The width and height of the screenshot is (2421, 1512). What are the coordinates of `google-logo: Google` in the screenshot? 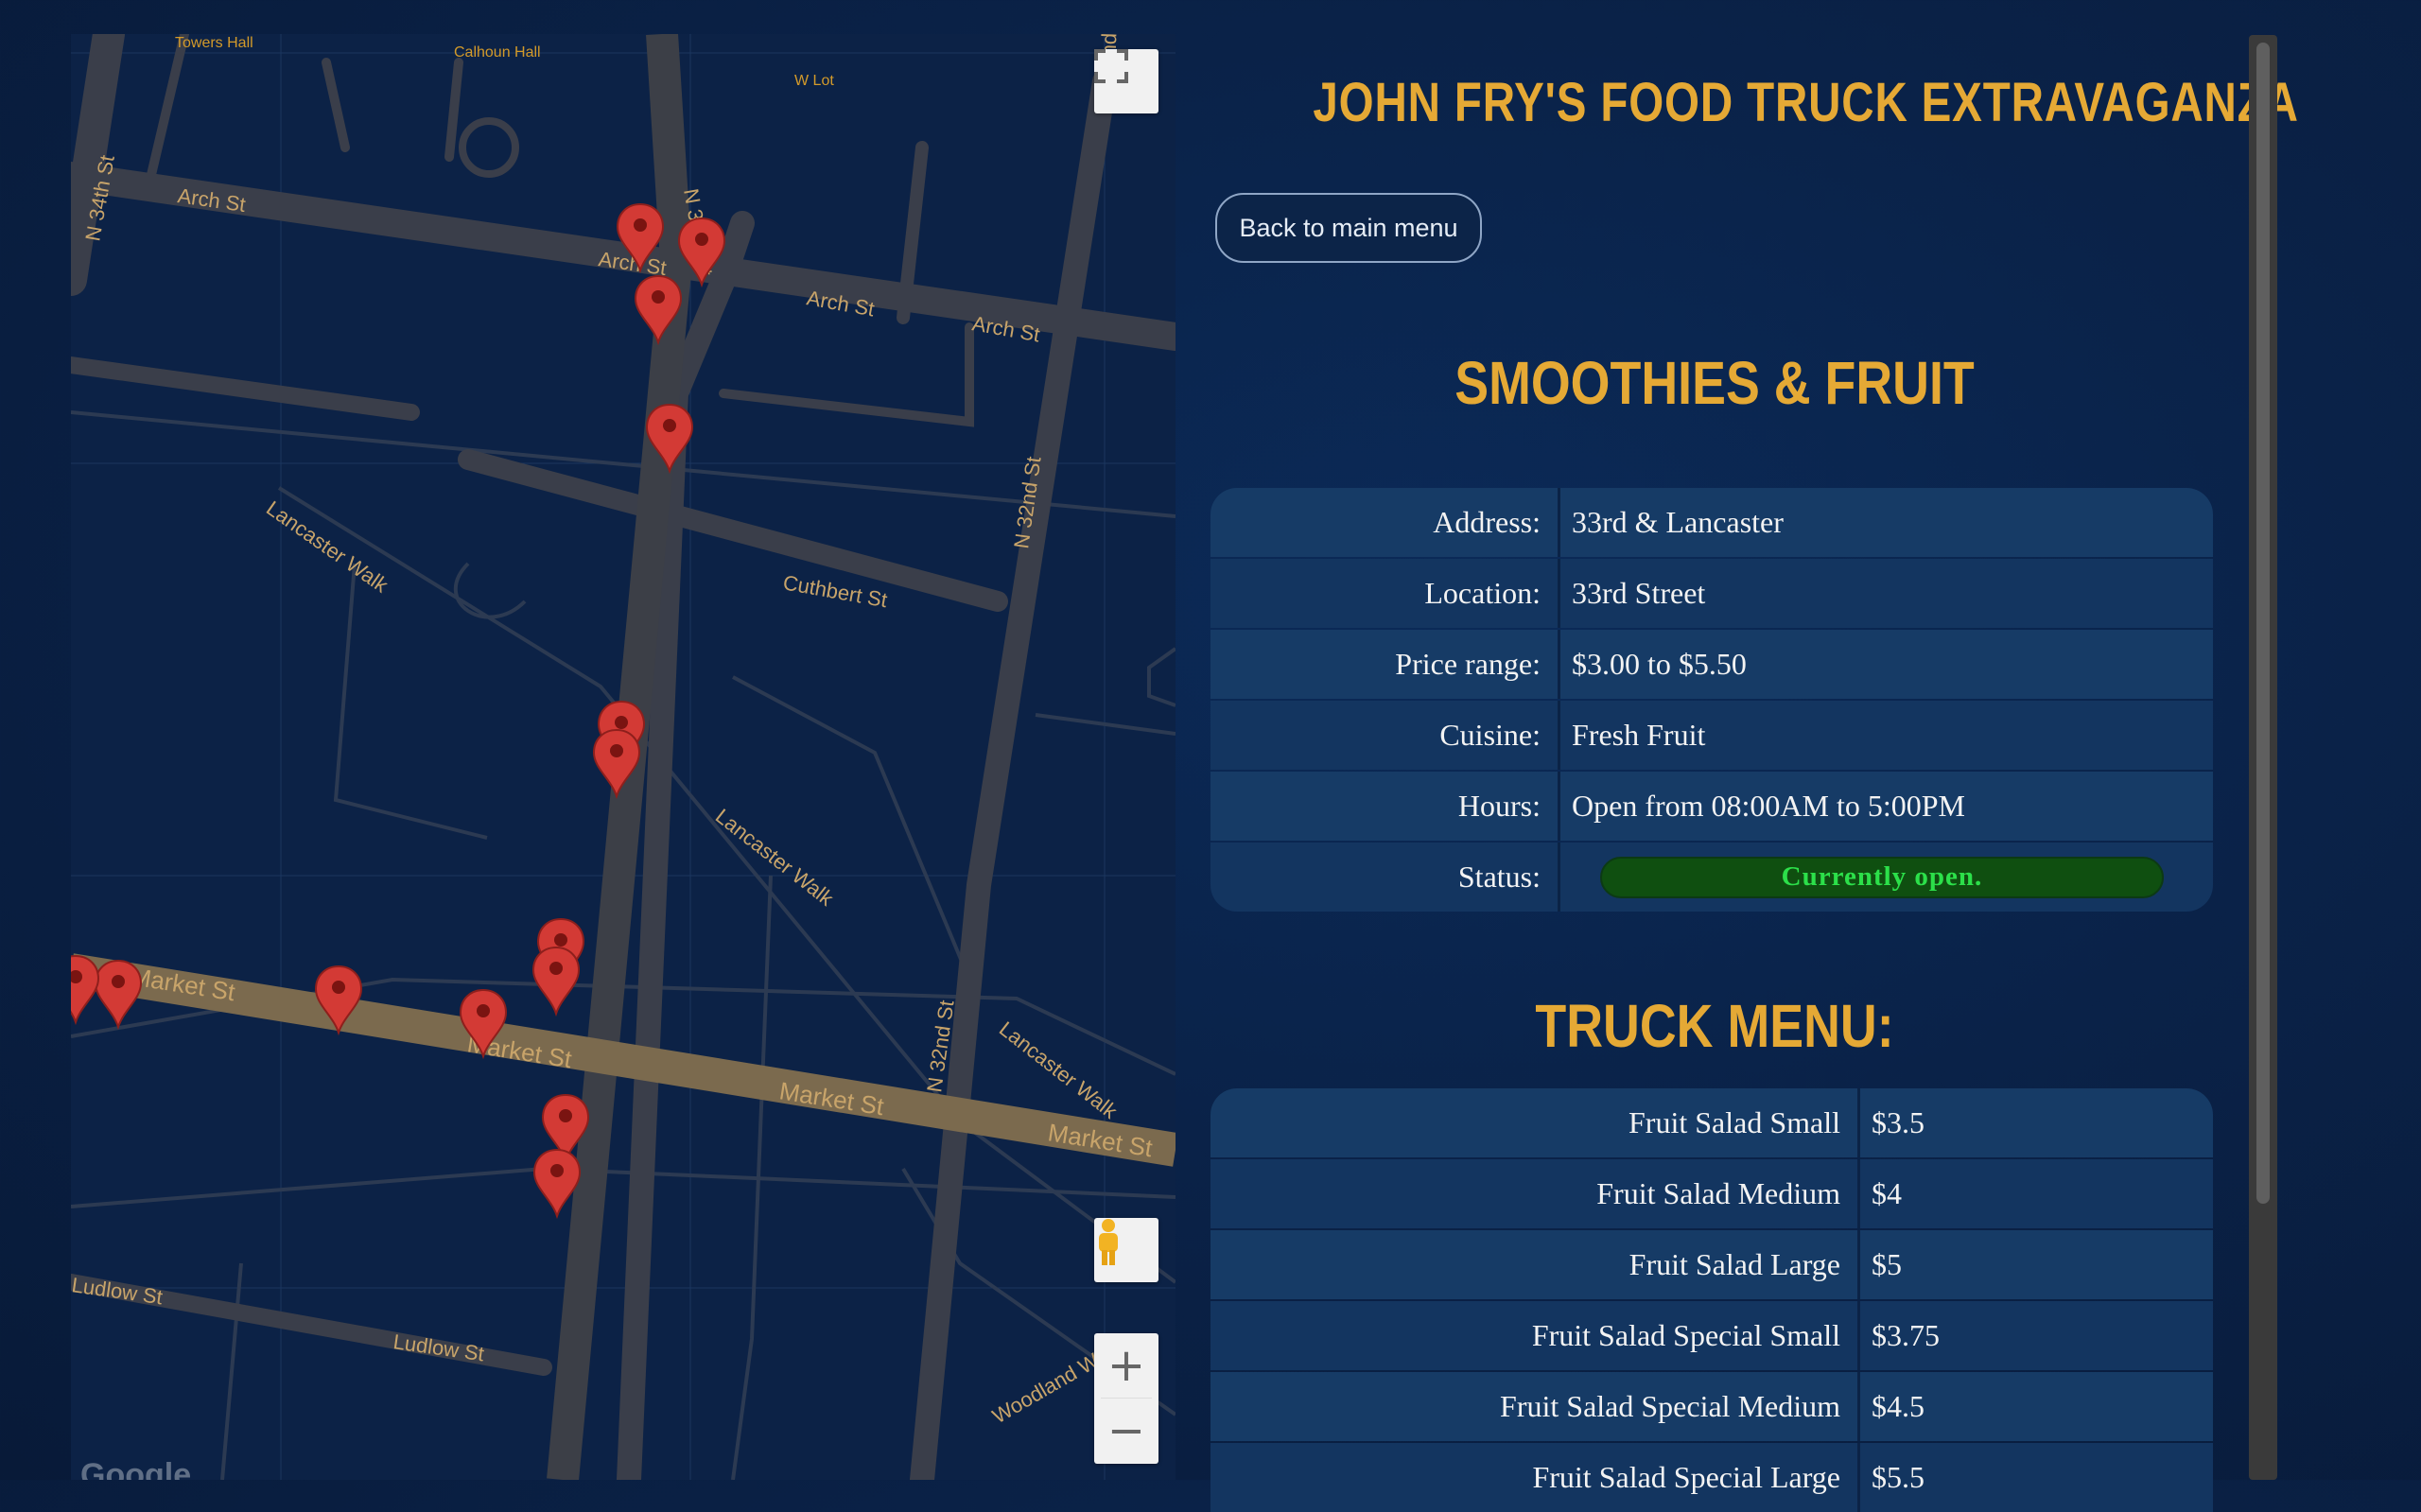 It's located at (136, 1468).